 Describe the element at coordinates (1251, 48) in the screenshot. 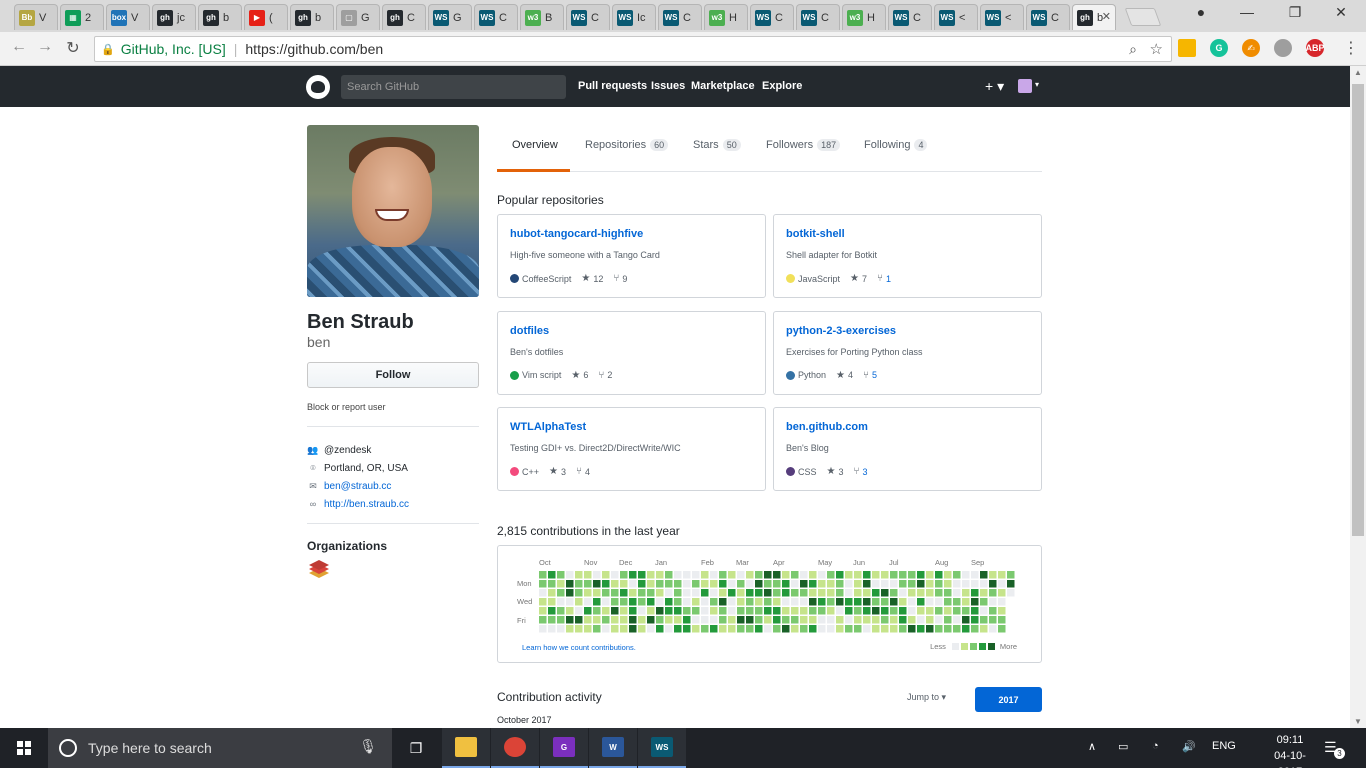

I see `extension-icon: ✍` at that location.